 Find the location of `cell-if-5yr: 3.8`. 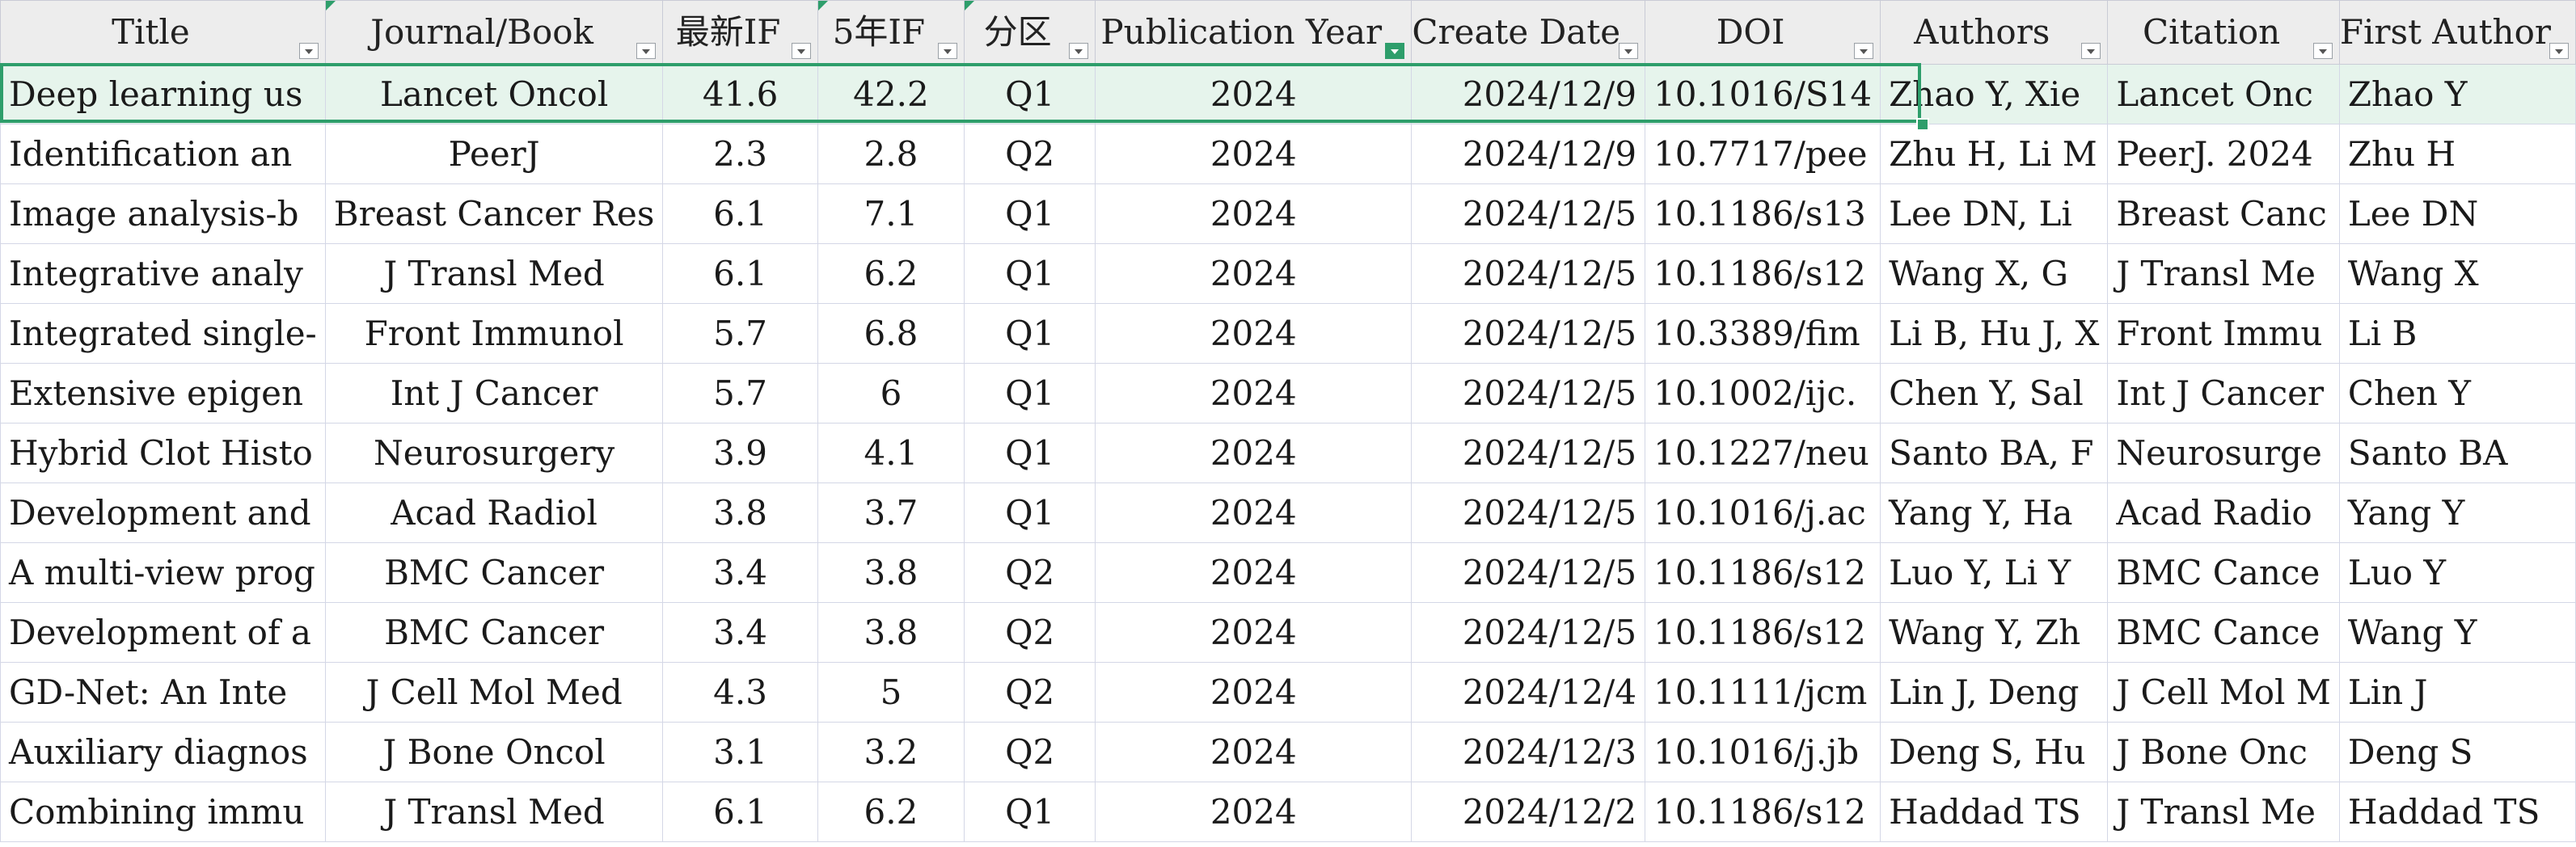

cell-if-5yr: 3.8 is located at coordinates (891, 572).